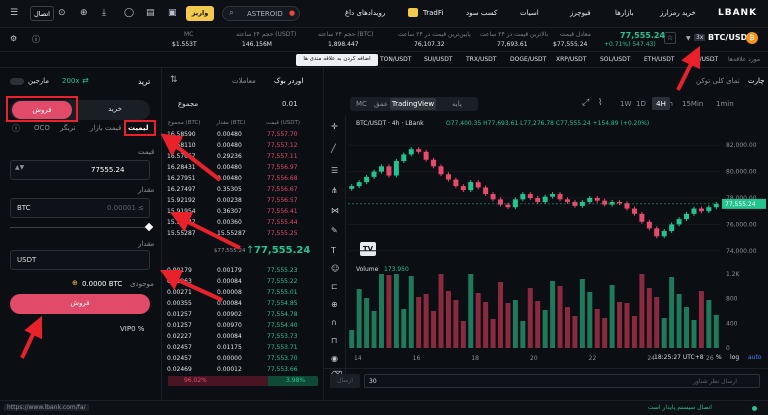  What do you see at coordinates (105, 128) in the screenshot?
I see `order-type-market: قیمت بازار` at bounding box center [105, 128].